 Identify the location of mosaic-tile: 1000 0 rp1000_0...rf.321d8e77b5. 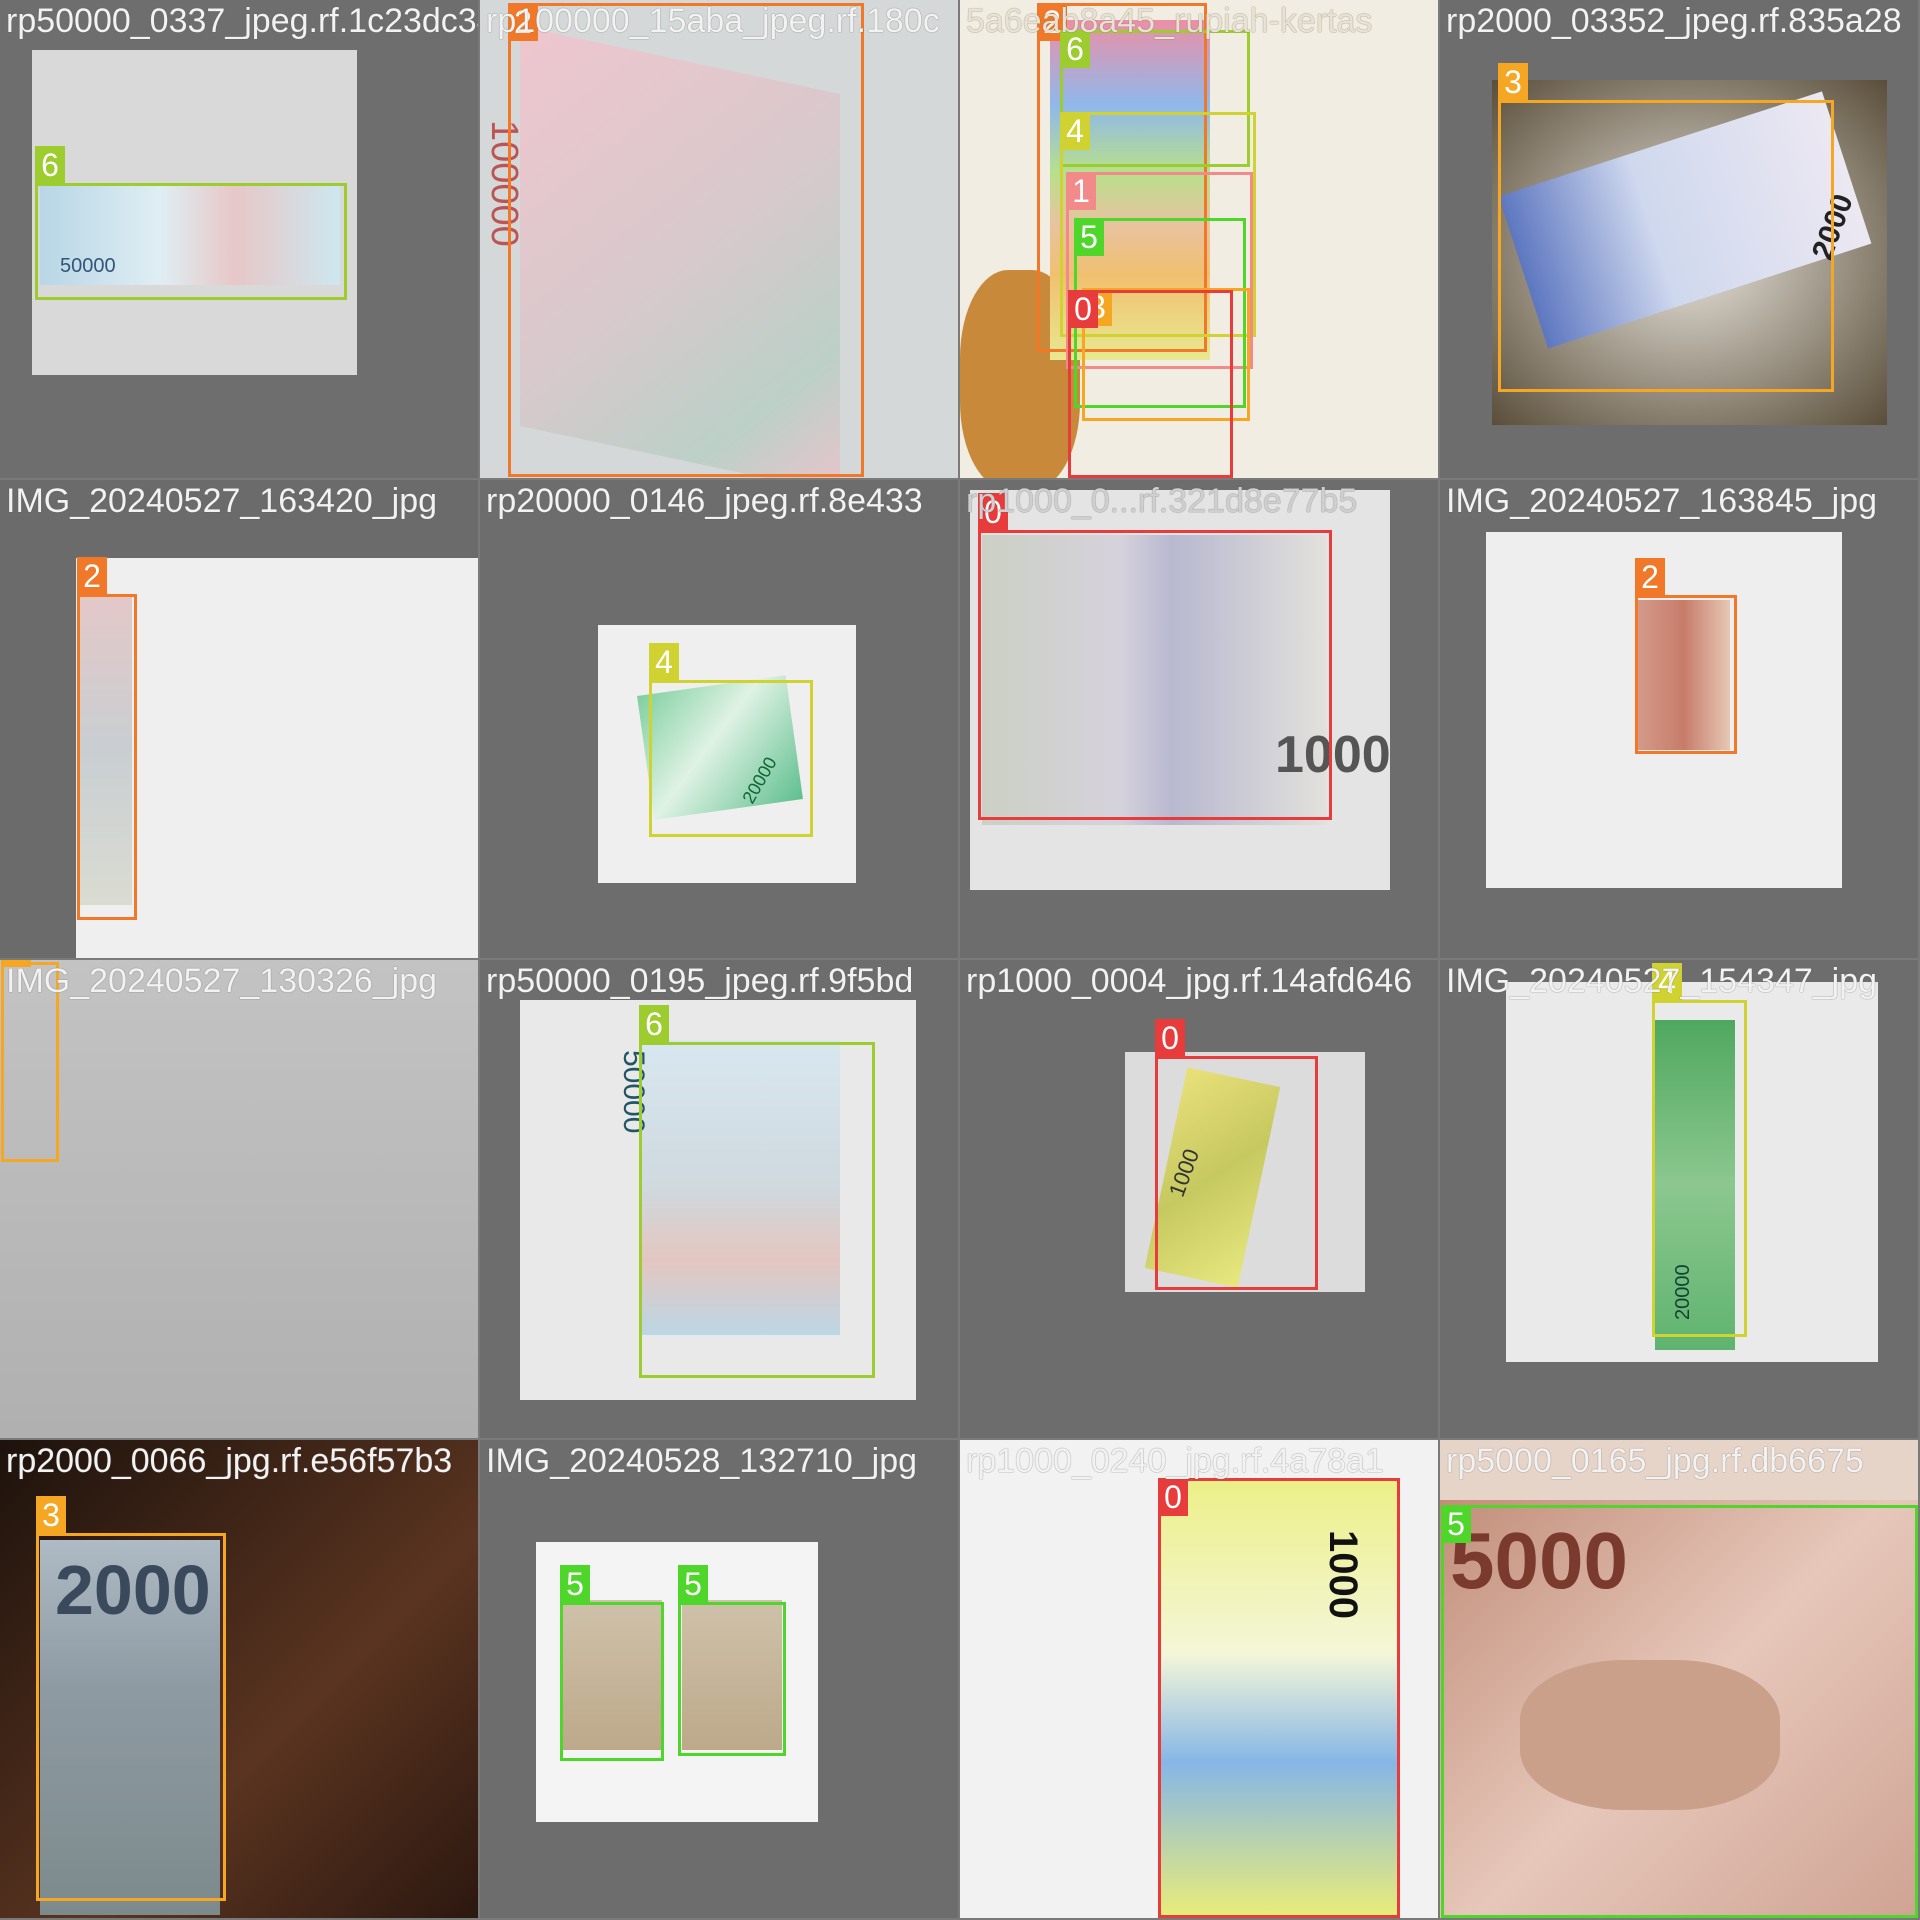
(1199, 719).